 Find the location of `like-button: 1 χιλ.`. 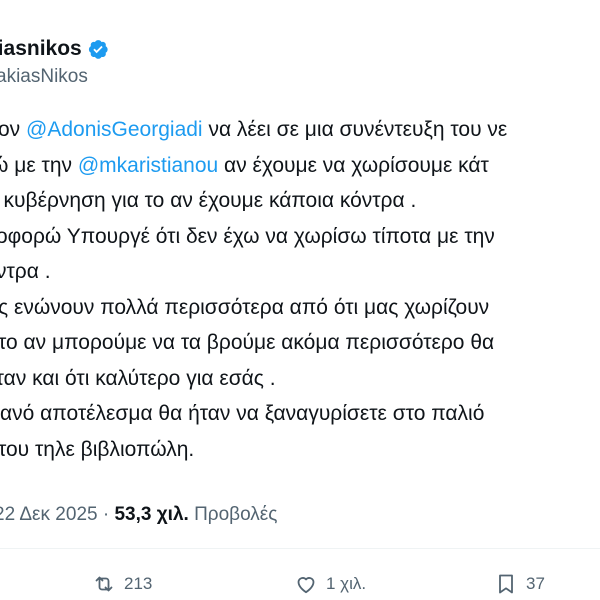

like-button: 1 χιλ. is located at coordinates (330, 584).